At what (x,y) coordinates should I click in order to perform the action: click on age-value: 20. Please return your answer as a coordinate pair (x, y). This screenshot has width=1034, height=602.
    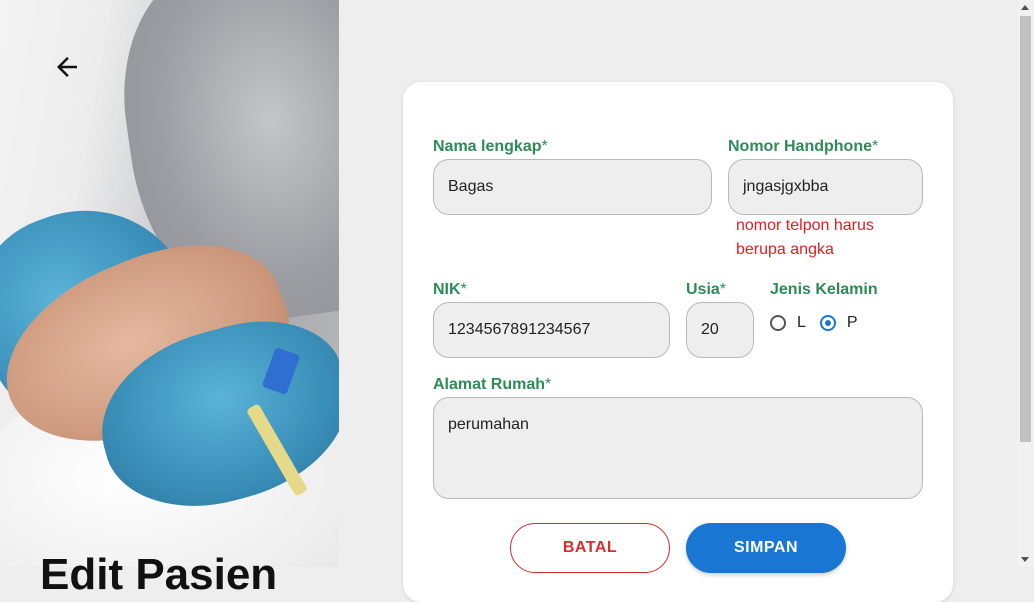
    Looking at the image, I should click on (710, 329).